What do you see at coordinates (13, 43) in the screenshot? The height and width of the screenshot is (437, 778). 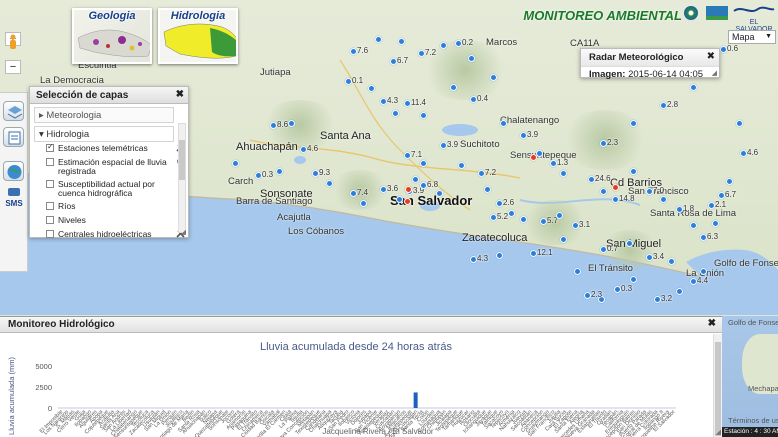 I see `pegman-icon` at bounding box center [13, 43].